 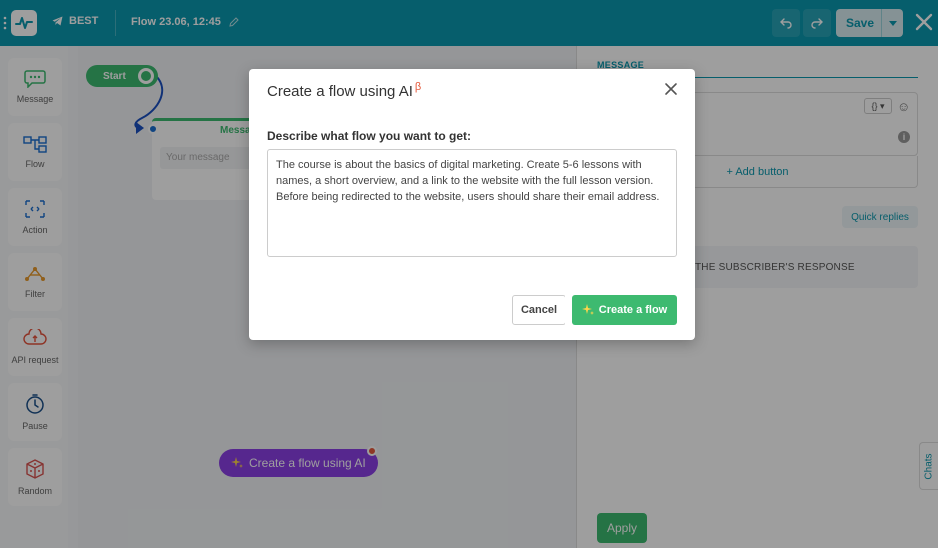 I want to click on create-flow-button: Create a flow, so click(x=624, y=310).